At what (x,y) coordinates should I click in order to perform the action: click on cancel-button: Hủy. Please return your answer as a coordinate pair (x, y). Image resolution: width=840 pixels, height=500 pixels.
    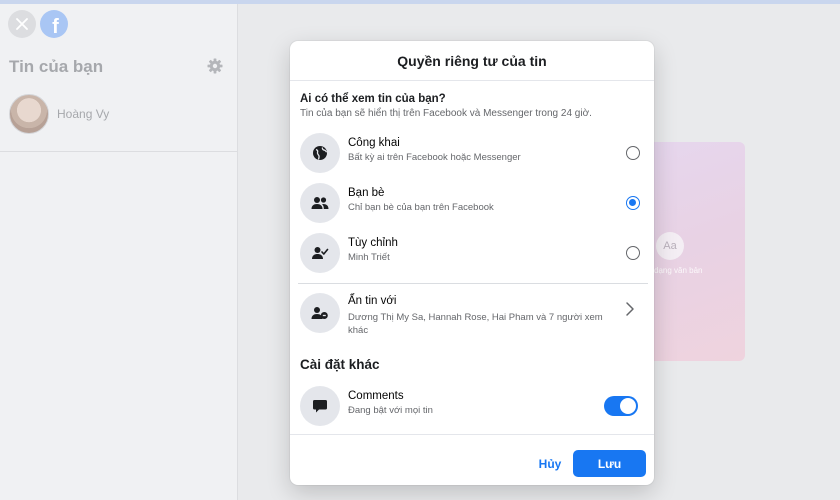
    Looking at the image, I should click on (550, 464).